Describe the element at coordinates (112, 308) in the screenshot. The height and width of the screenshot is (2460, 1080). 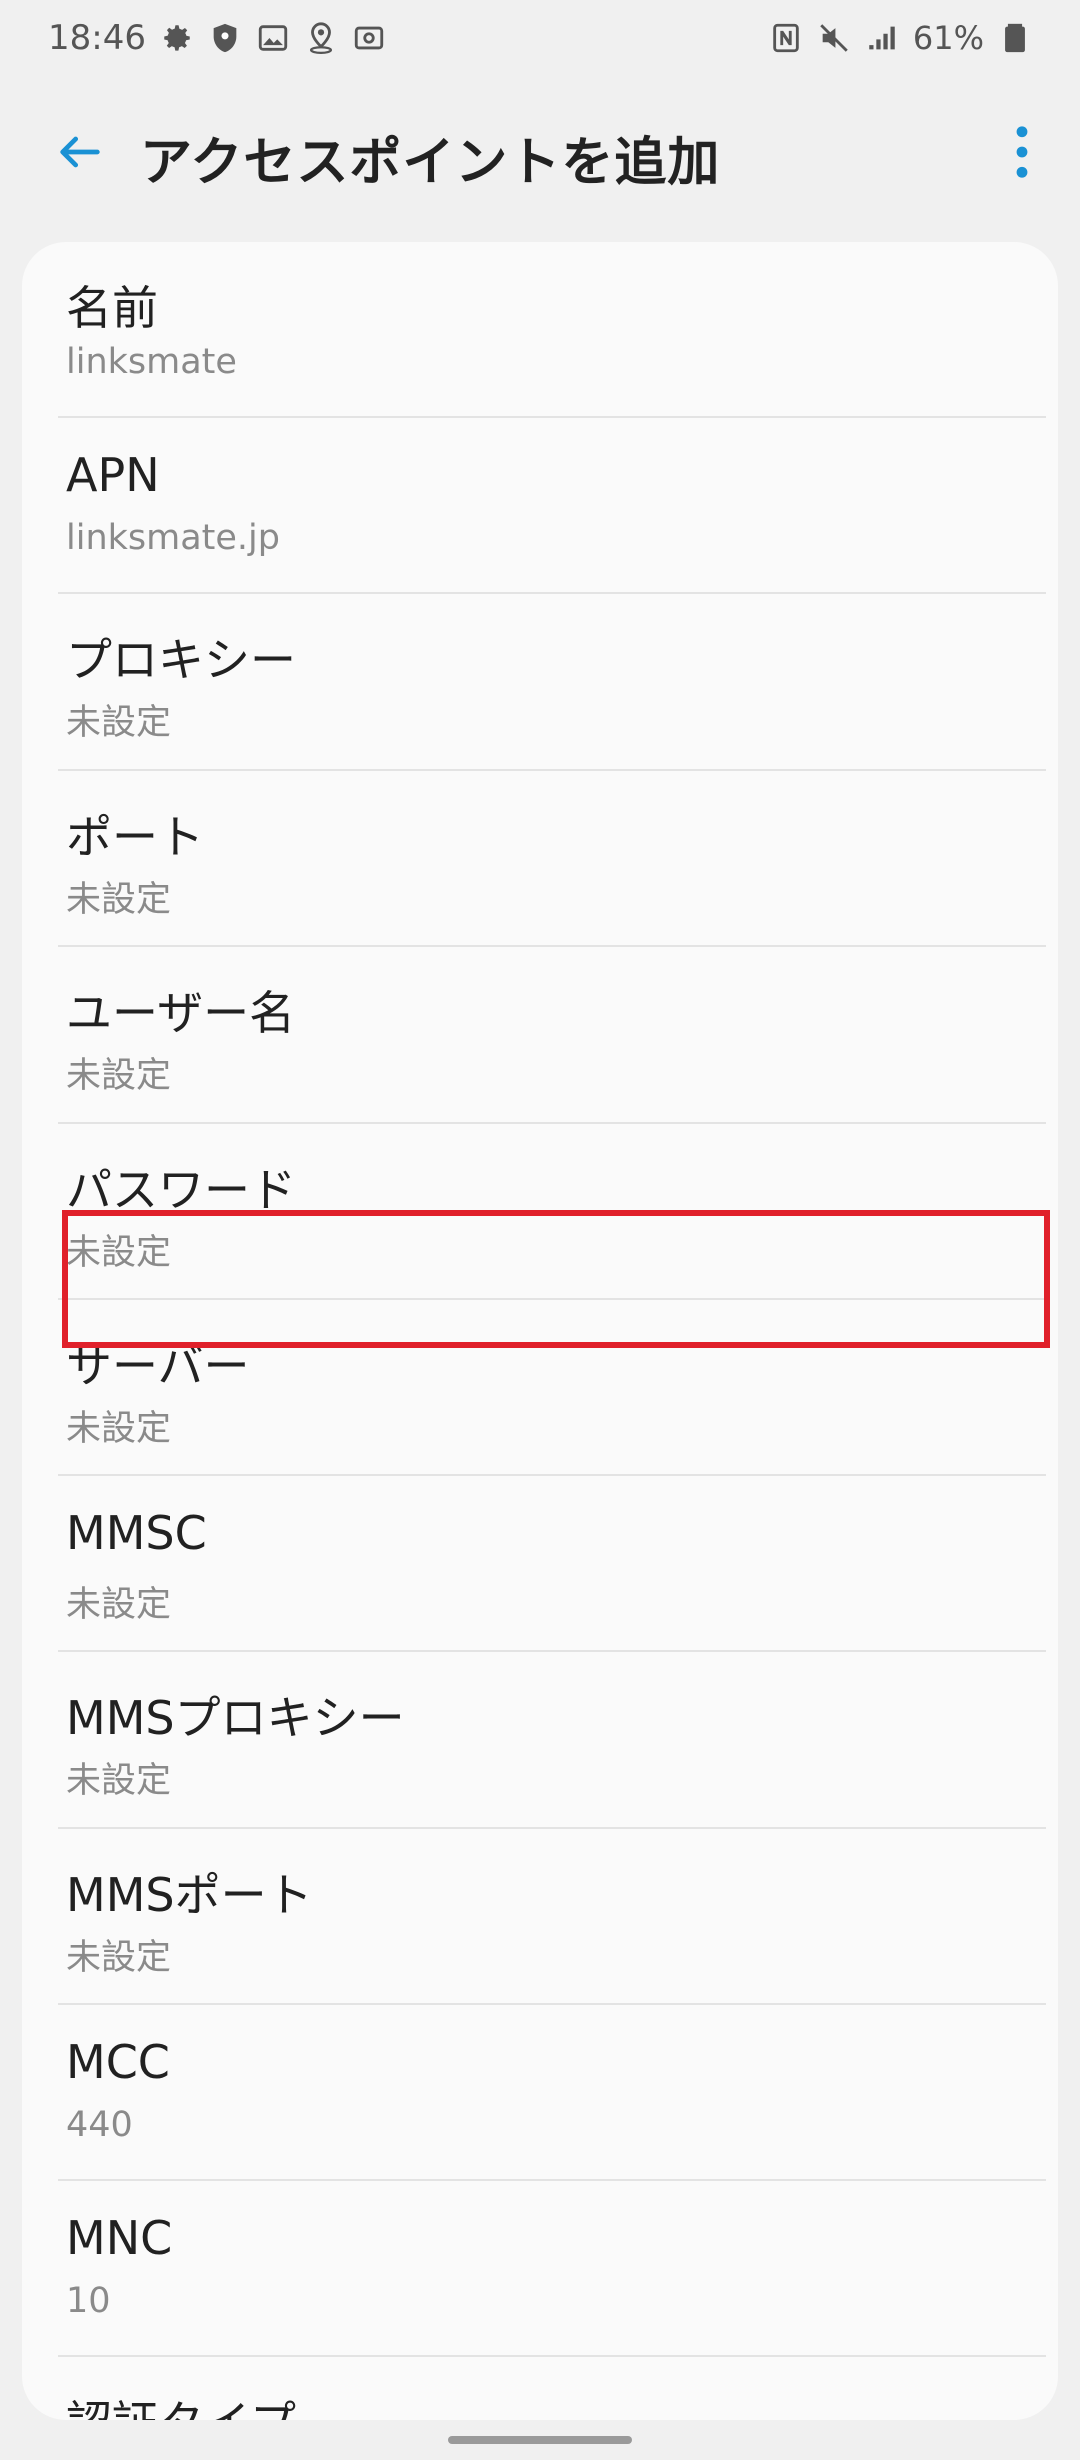
I see `pref-title: 名前` at that location.